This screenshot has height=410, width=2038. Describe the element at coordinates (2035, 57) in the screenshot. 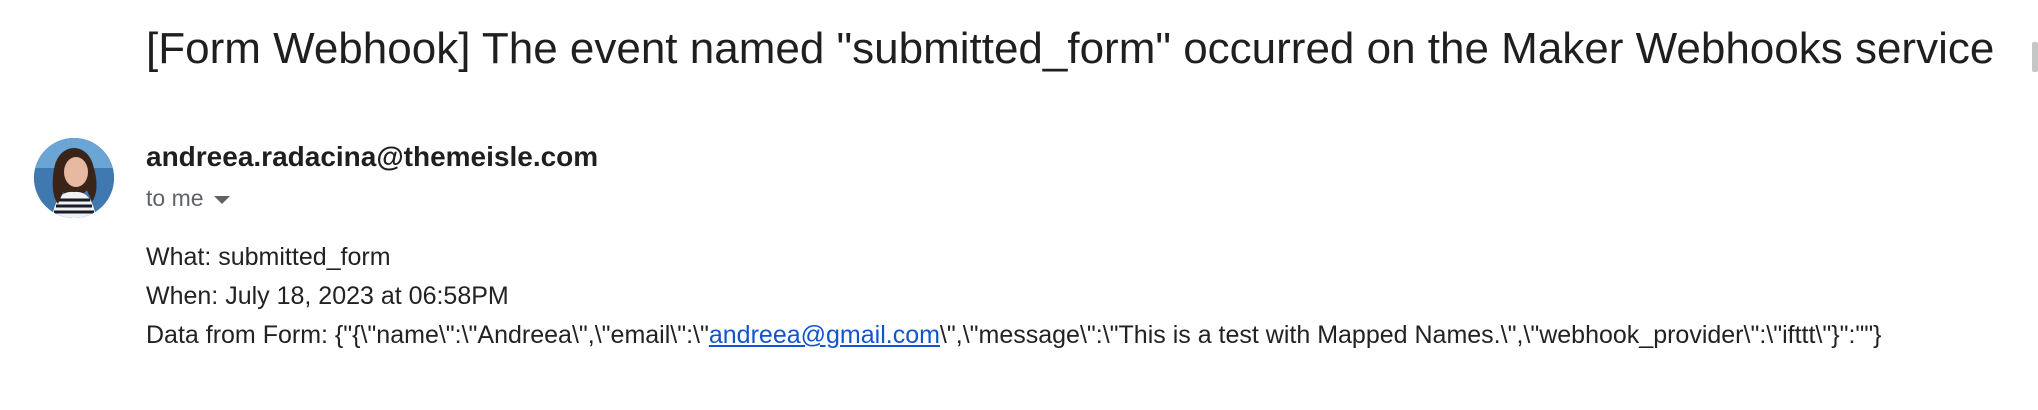

I see `subject-label-edge` at that location.